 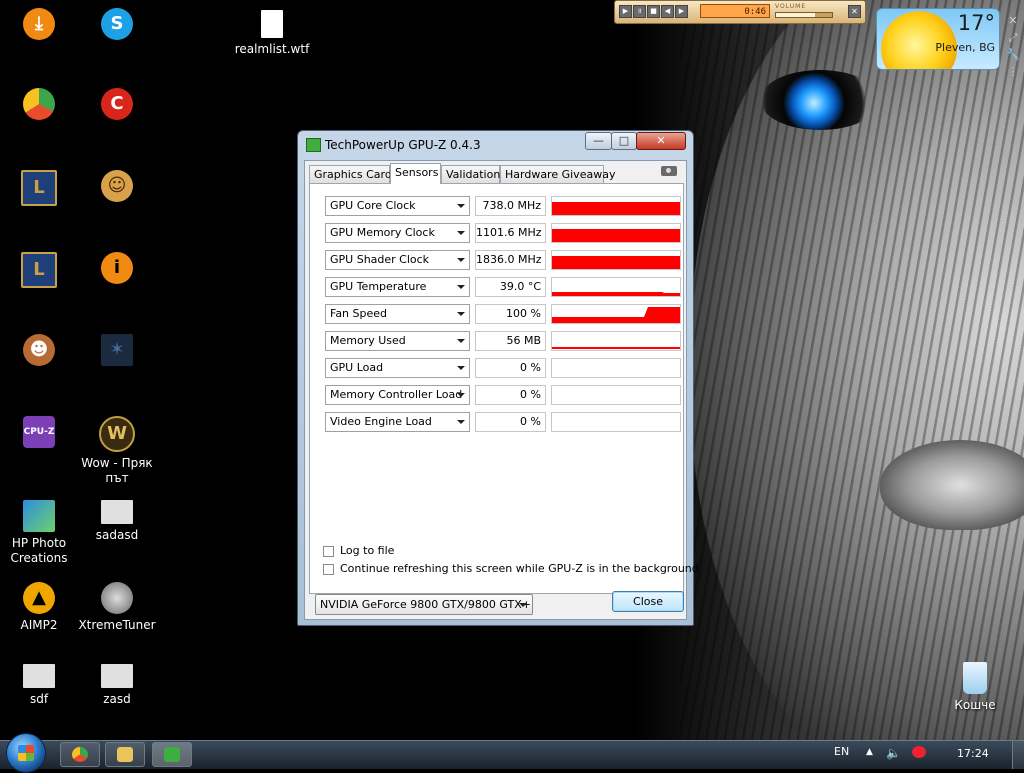 What do you see at coordinates (39, 106) in the screenshot?
I see `desktop-icon-browser` at bounding box center [39, 106].